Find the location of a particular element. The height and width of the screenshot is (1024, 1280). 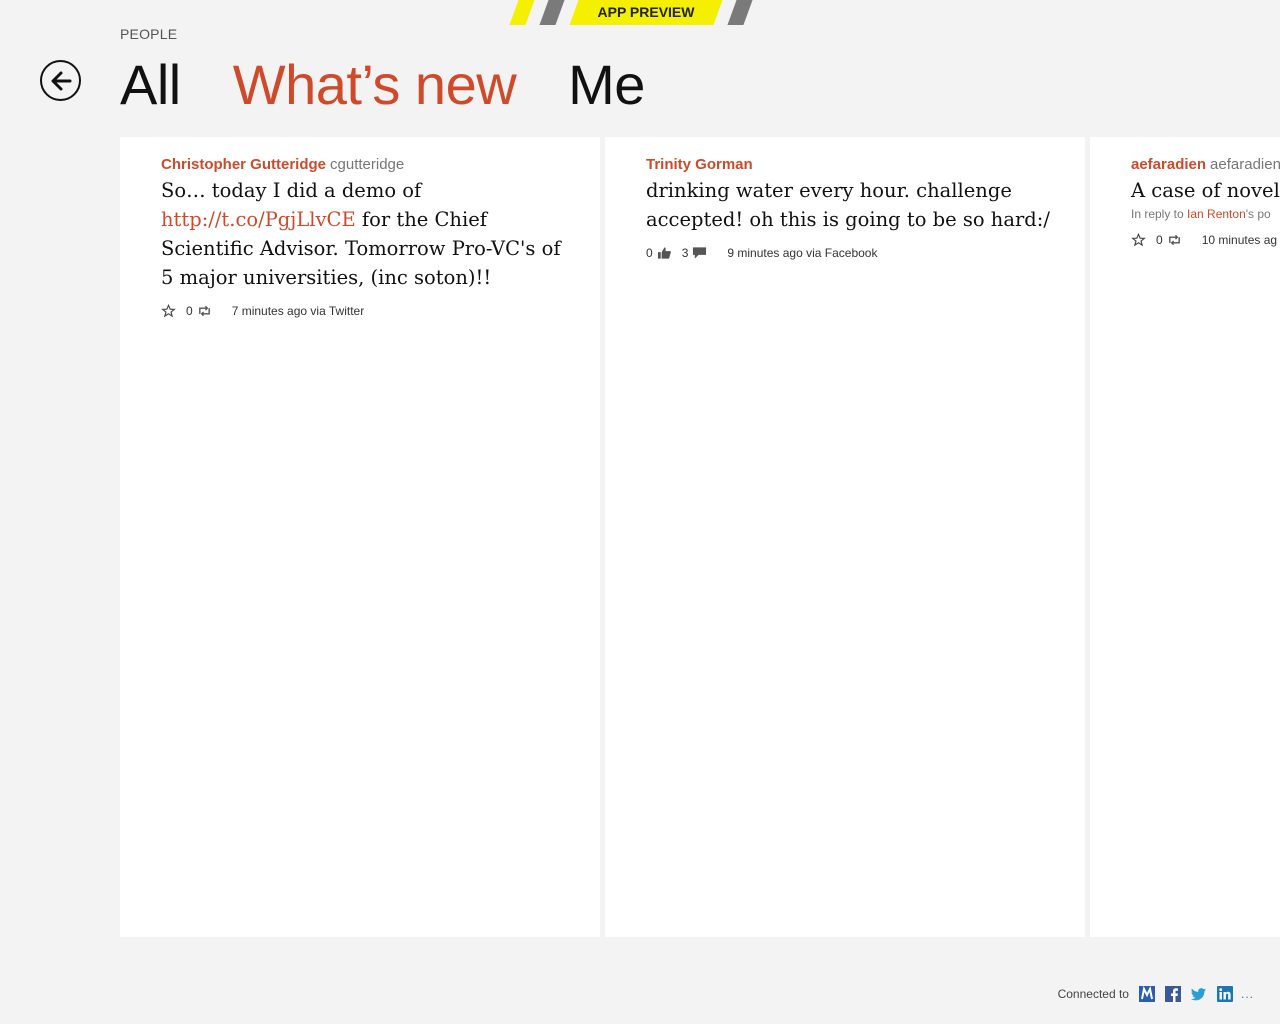

back-button is located at coordinates (60, 80).